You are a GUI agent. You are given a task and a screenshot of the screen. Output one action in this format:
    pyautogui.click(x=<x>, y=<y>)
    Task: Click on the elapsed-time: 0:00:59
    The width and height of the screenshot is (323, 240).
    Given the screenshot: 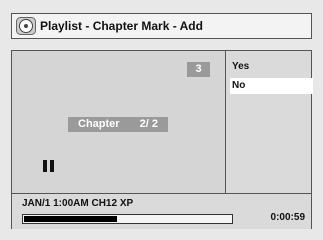 What is the action you would take?
    pyautogui.click(x=287, y=217)
    